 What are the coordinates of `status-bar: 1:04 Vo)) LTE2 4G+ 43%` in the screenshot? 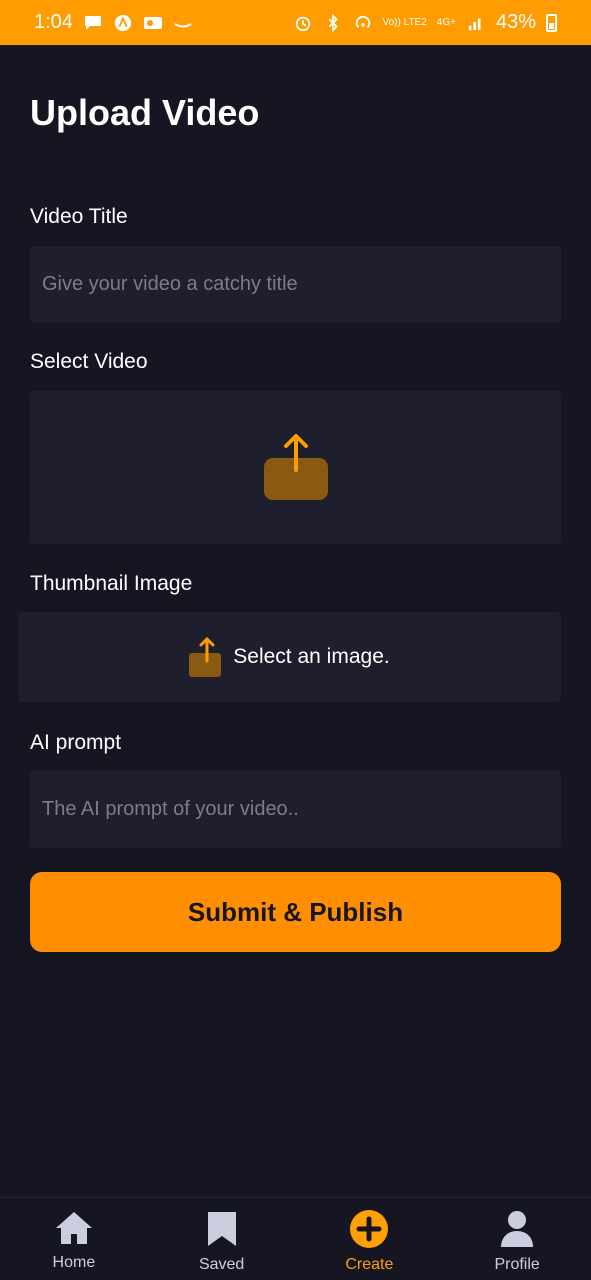 It's located at (295, 22).